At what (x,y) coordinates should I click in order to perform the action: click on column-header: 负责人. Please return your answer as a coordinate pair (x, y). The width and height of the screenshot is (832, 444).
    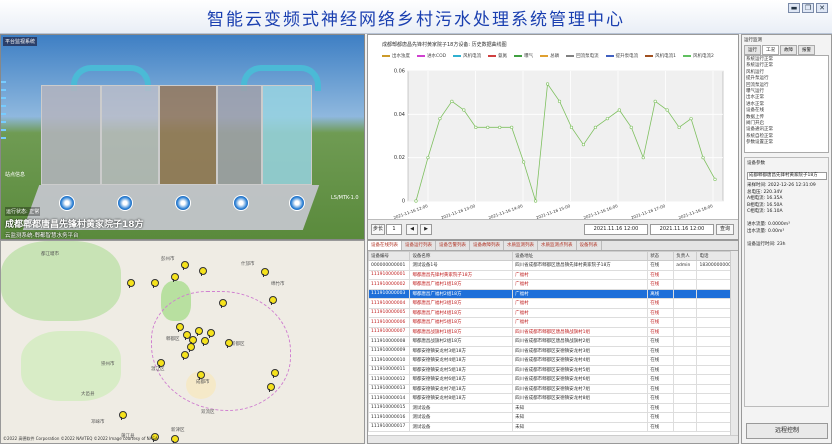
    Looking at the image, I should click on (685, 256).